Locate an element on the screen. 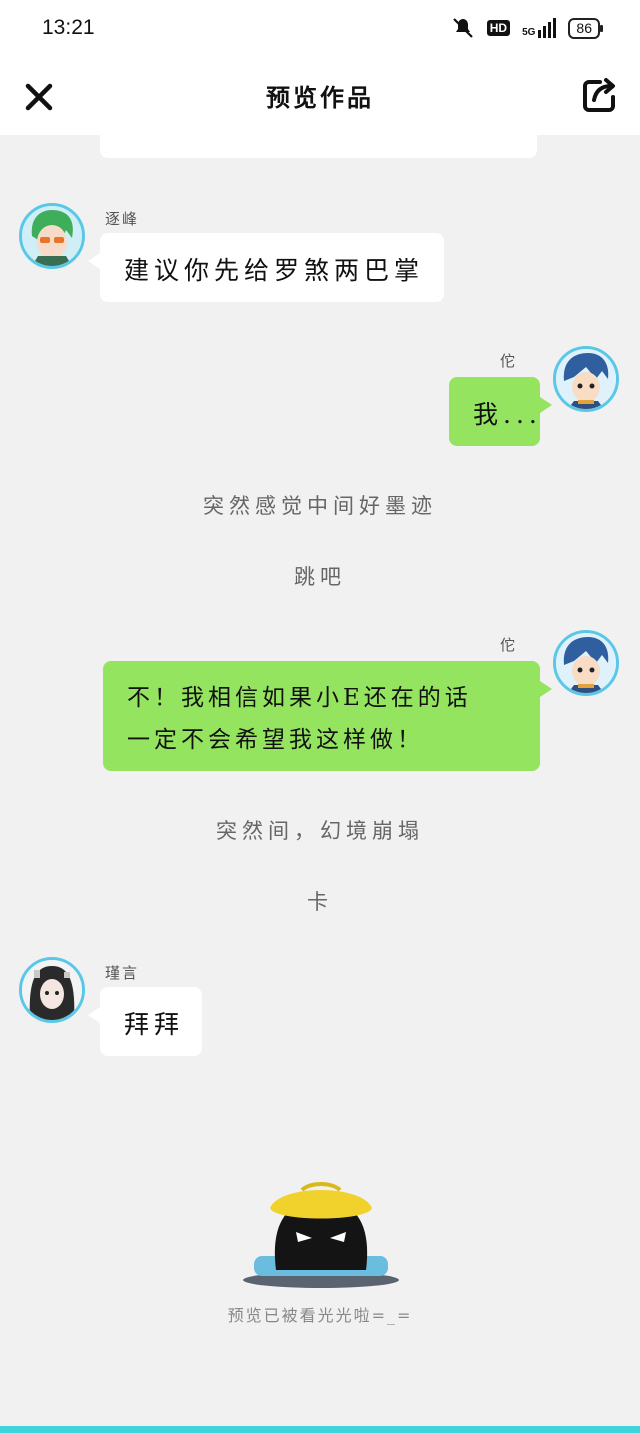 The image size is (640, 1433). signal-icon: 5G is located at coordinates (539, 28).